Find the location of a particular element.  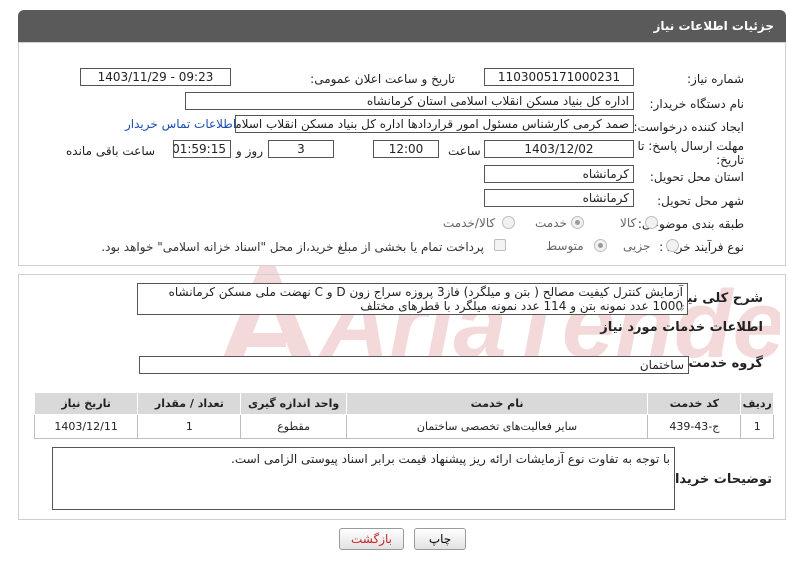

category-radio-goods-service is located at coordinates (508, 222).